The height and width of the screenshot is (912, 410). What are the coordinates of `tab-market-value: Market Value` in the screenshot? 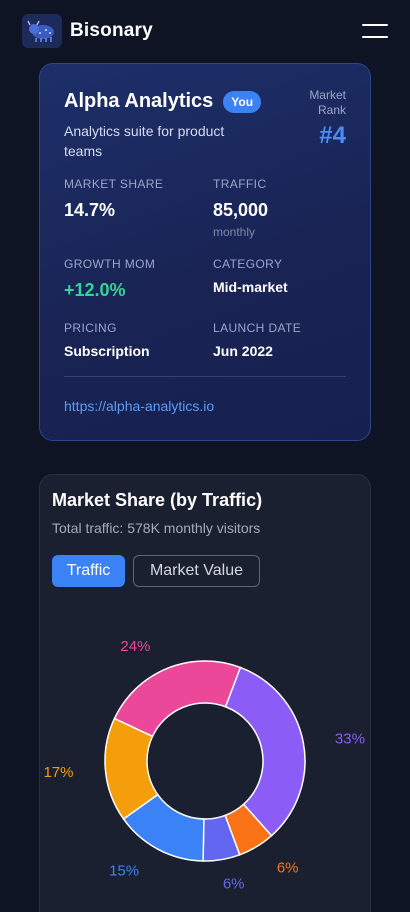 It's located at (196, 571).